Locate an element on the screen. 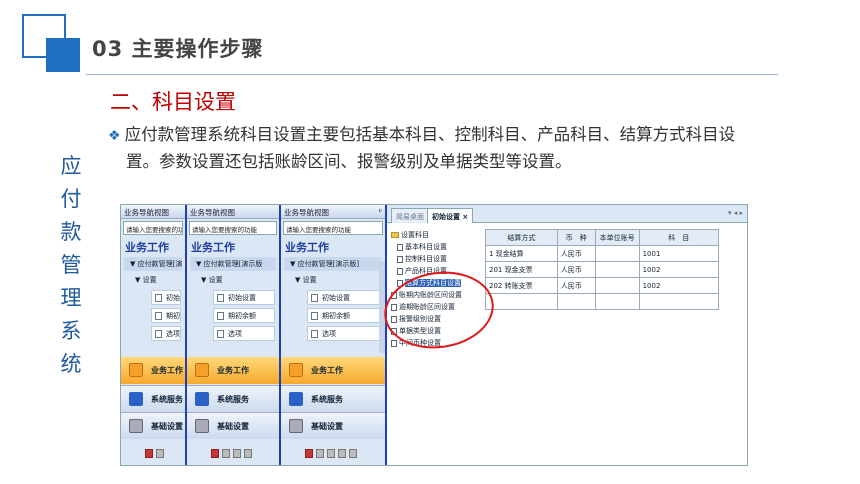  table-cell: 1001 is located at coordinates (679, 253).